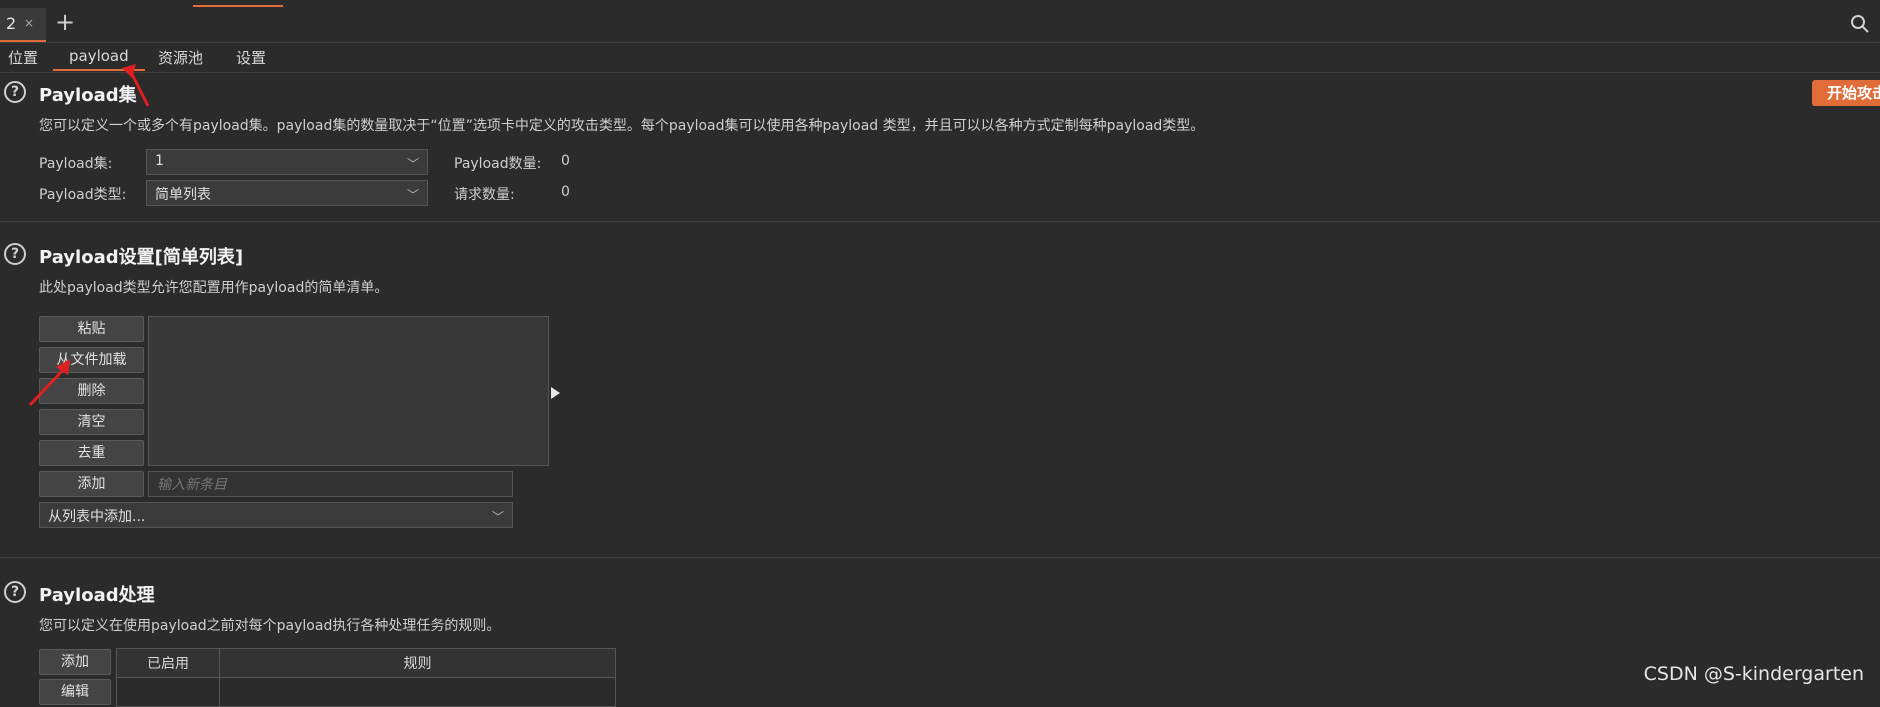  Describe the element at coordinates (940, 25) in the screenshot. I see `tab-bar` at that location.